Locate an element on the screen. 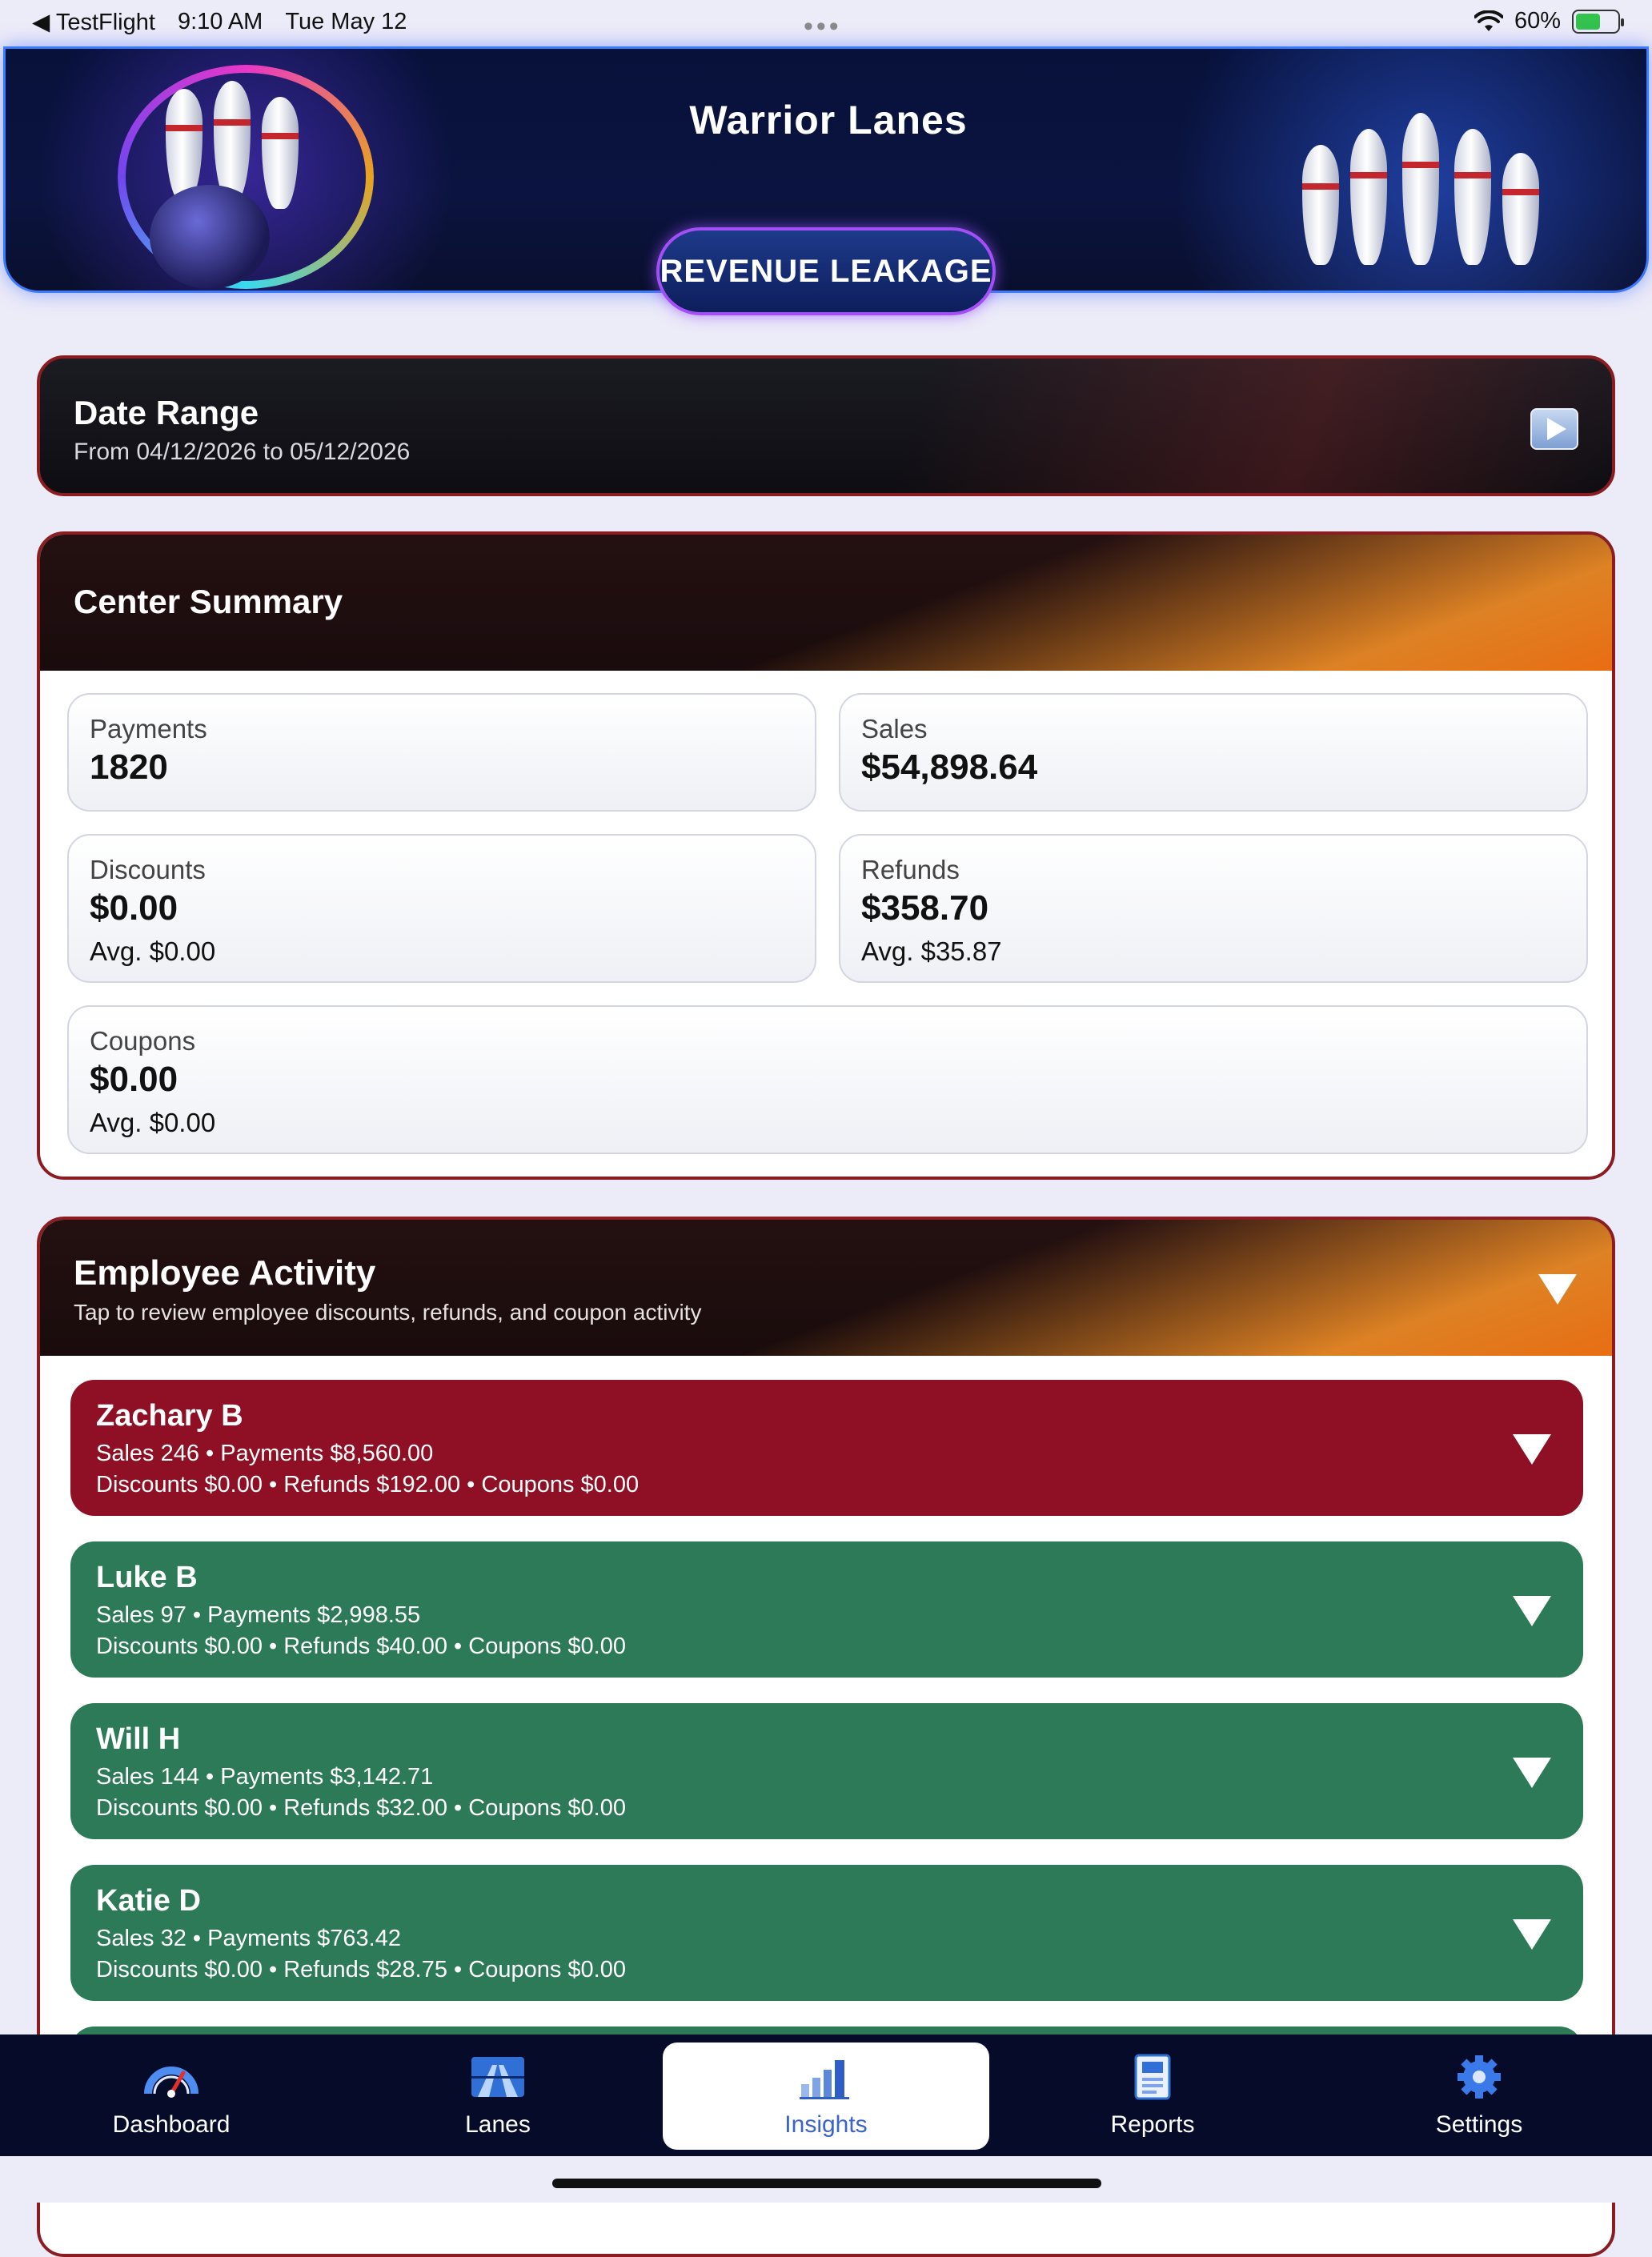 The image size is (1652, 2257). discounts-stat: Discounts $0.00 Avg. $0.00 is located at coordinates (441, 908).